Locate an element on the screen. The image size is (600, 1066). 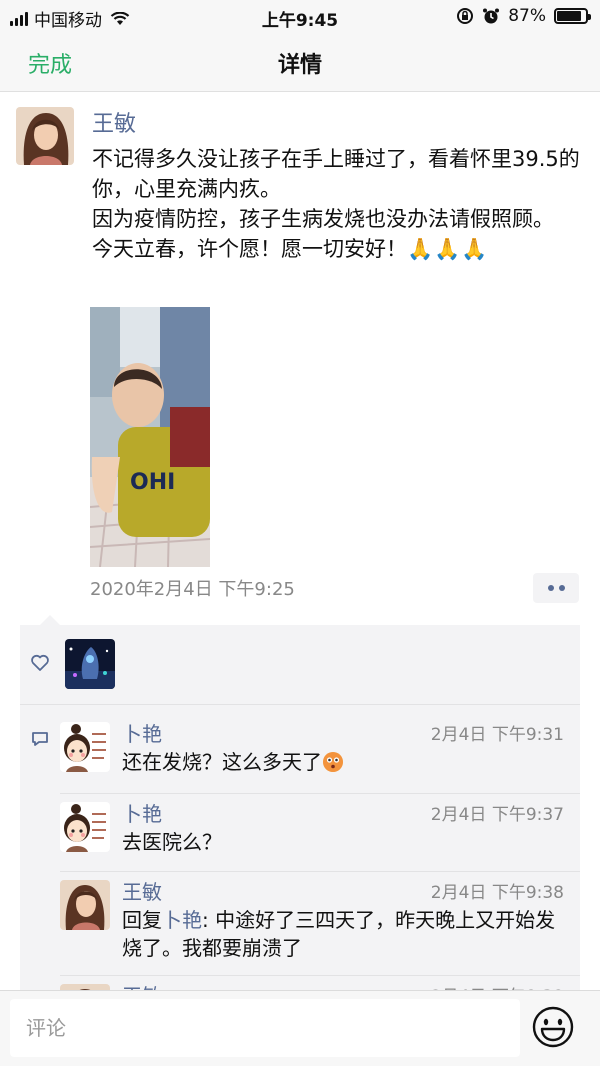
post-text-line: 不记得多久没让孩子在手上睡过了，看着怀里39.5的你，心里充满内疚。 is located at coordinates (336, 174).